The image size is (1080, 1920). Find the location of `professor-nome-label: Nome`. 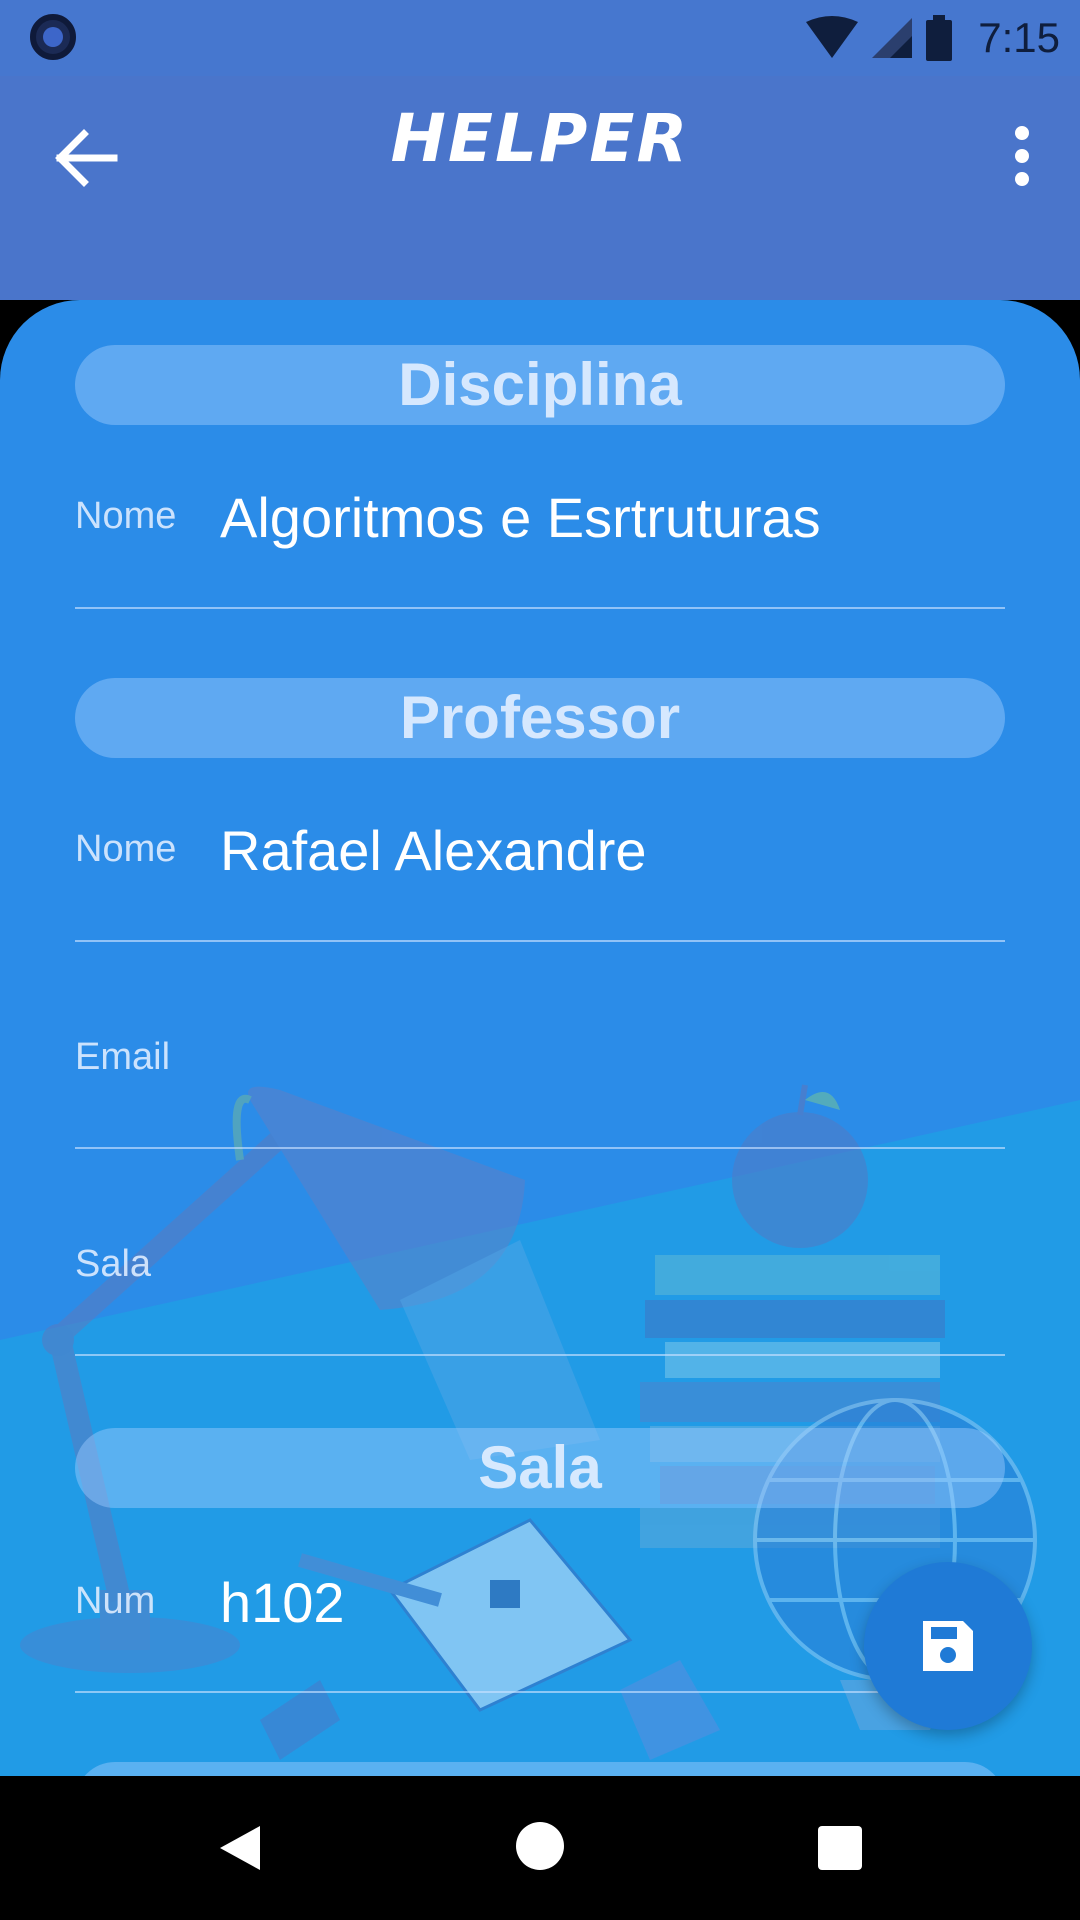

professor-nome-label: Nome is located at coordinates (126, 849).